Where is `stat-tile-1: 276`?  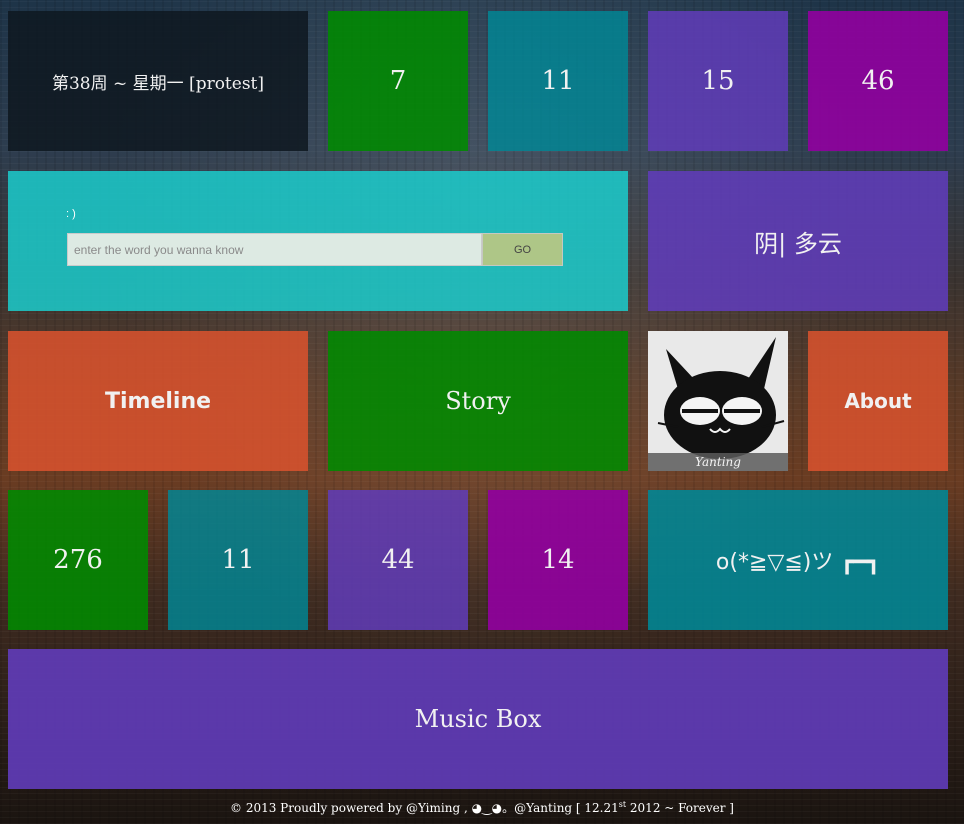
stat-tile-1: 276 is located at coordinates (78, 560).